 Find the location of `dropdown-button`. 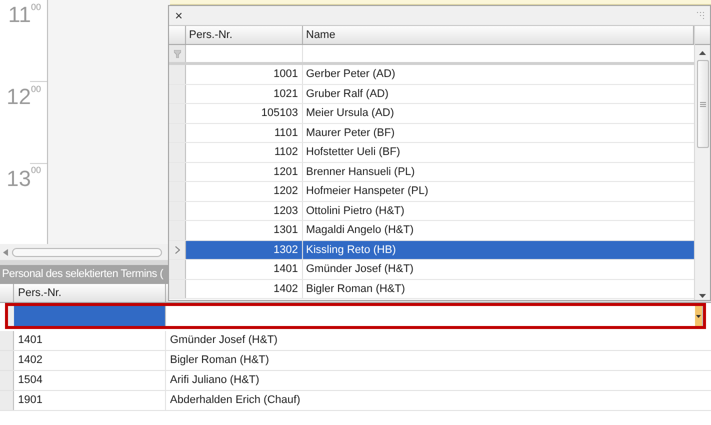

dropdown-button is located at coordinates (698, 316).